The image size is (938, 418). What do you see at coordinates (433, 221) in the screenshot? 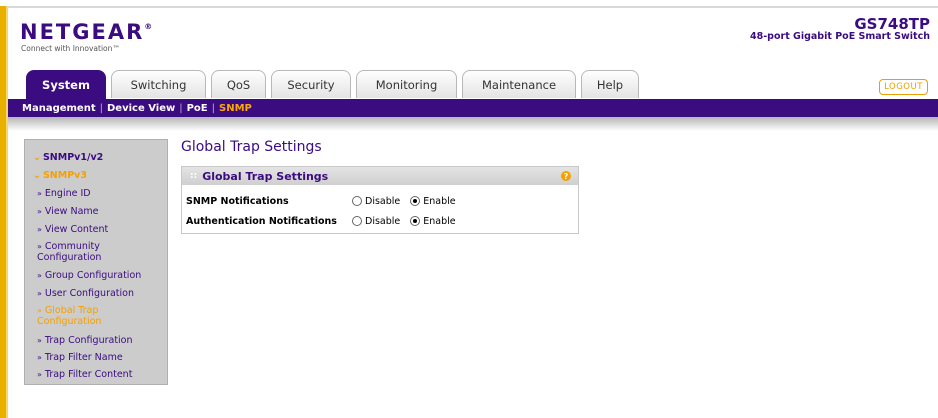
I see `authentication-notifications-enable-option: Enable` at bounding box center [433, 221].